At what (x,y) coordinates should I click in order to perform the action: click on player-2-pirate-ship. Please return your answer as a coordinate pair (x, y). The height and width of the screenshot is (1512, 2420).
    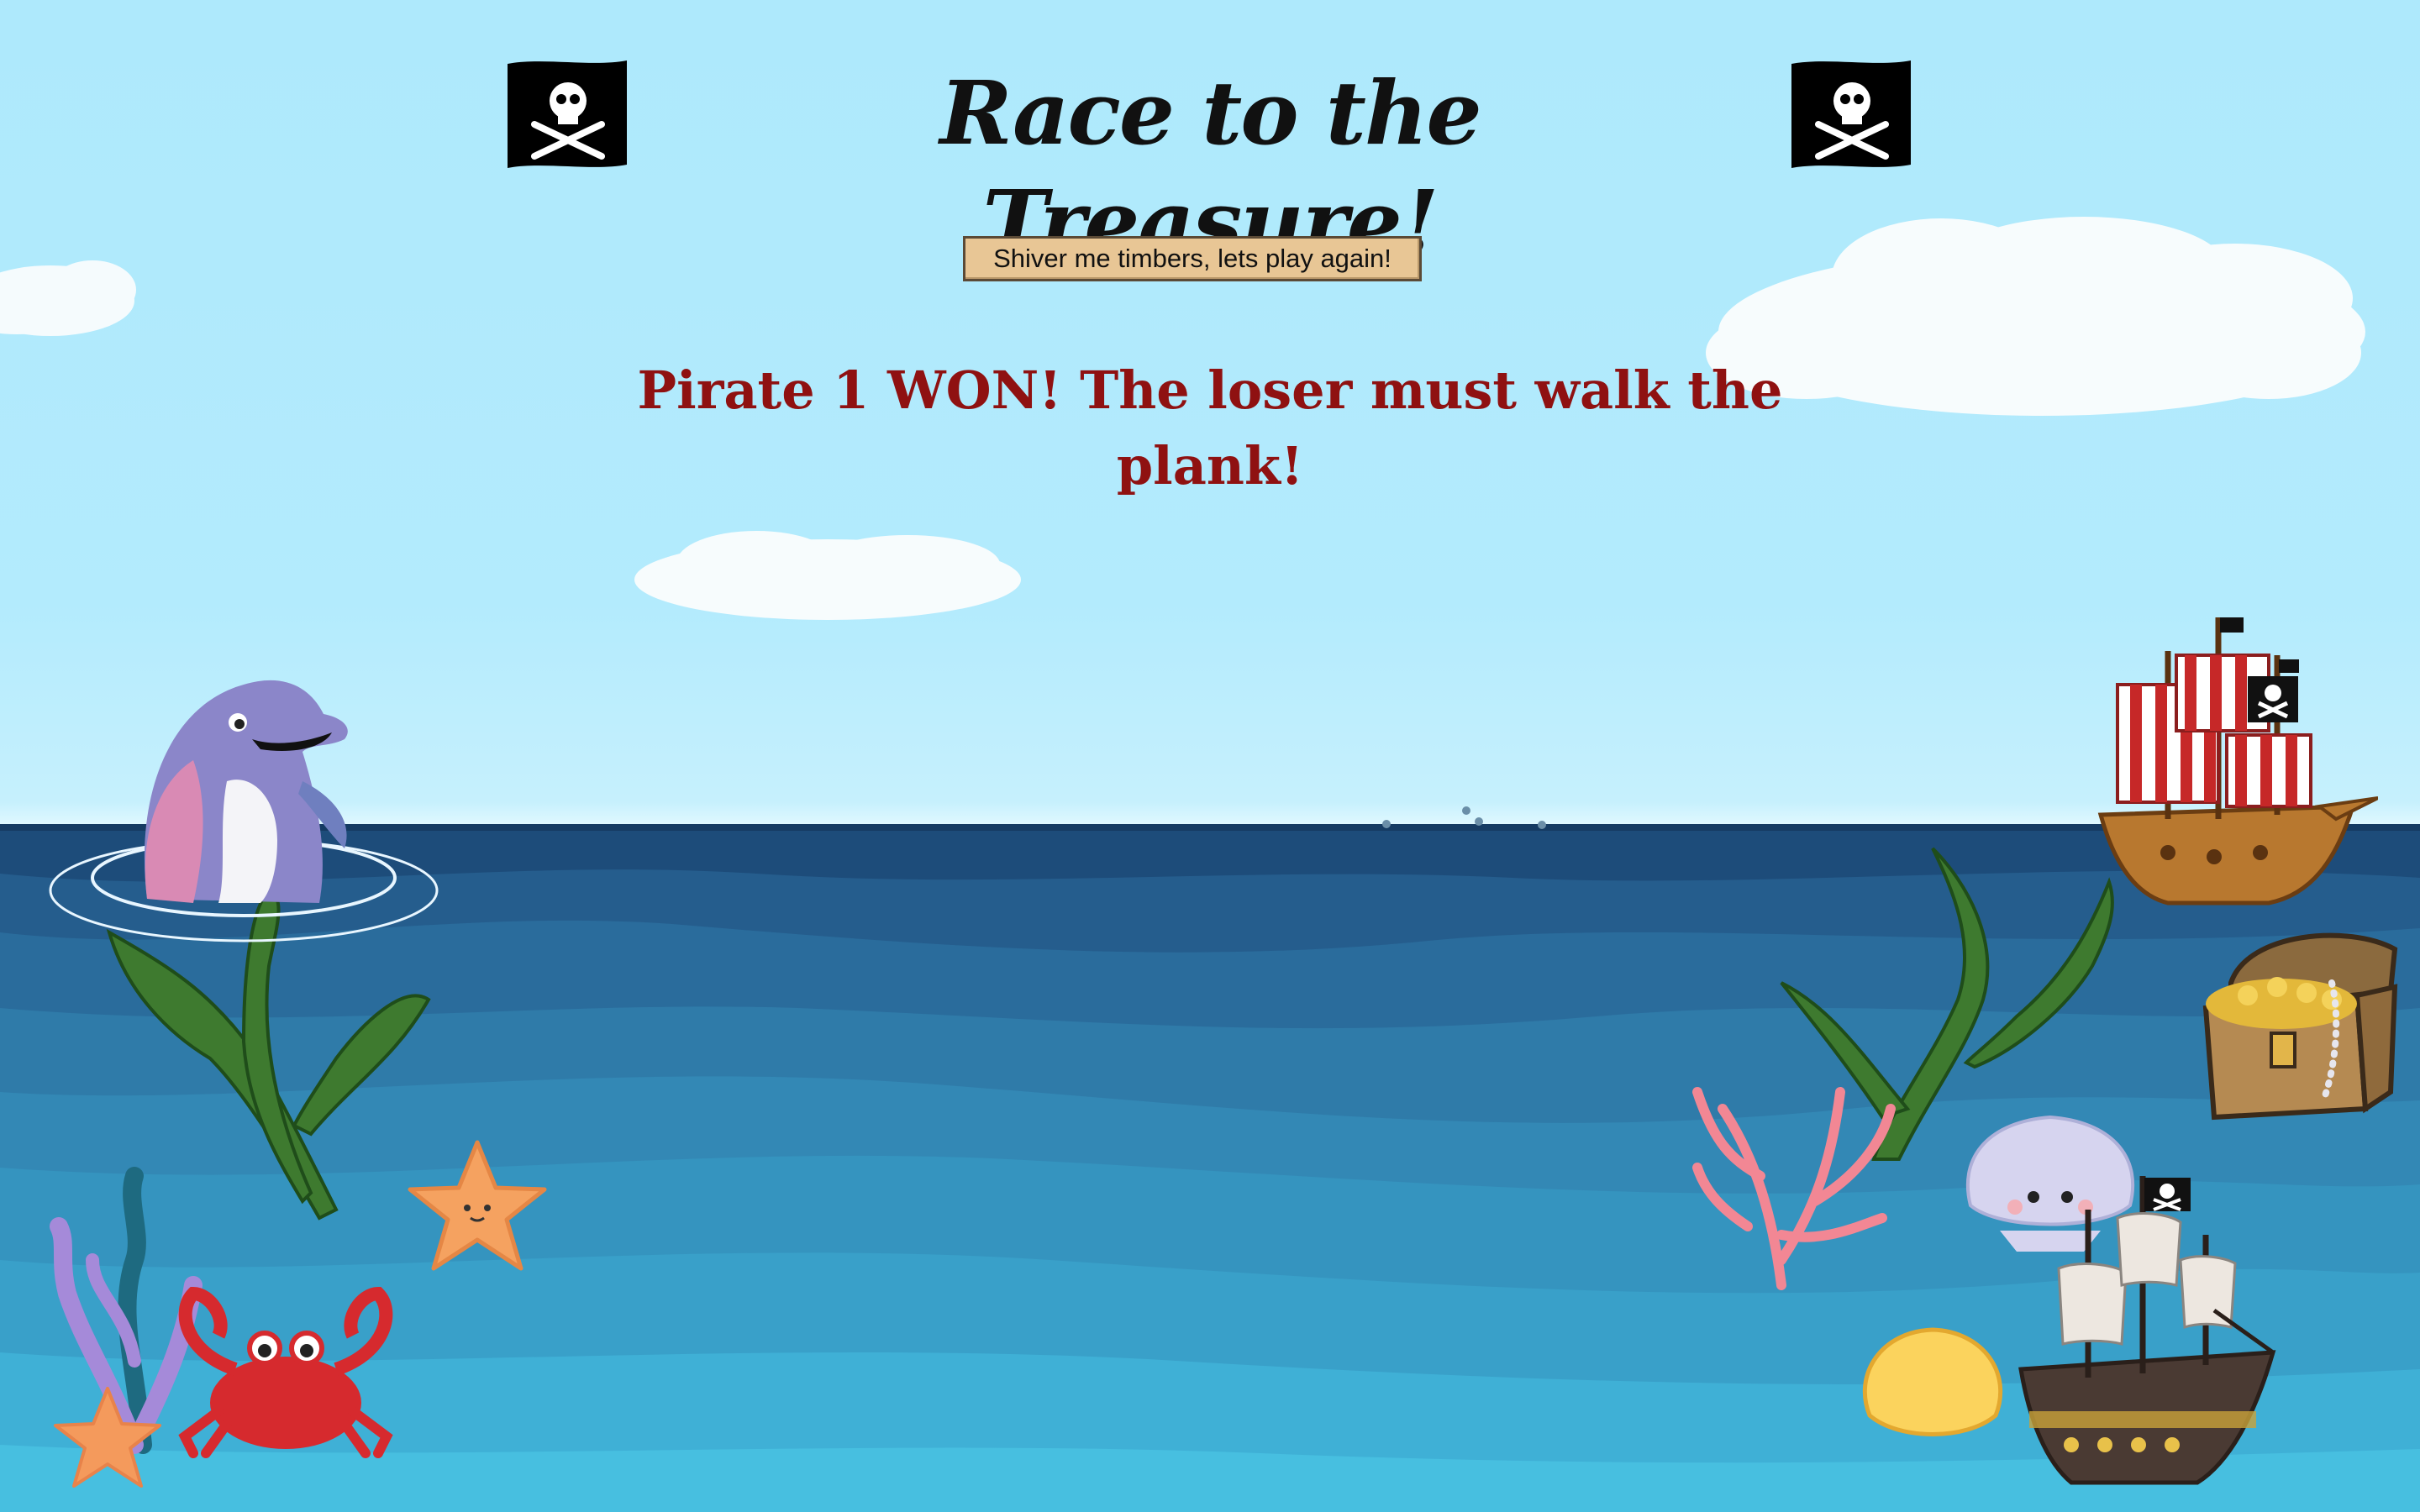
    Looking at the image, I should click on (2147, 1330).